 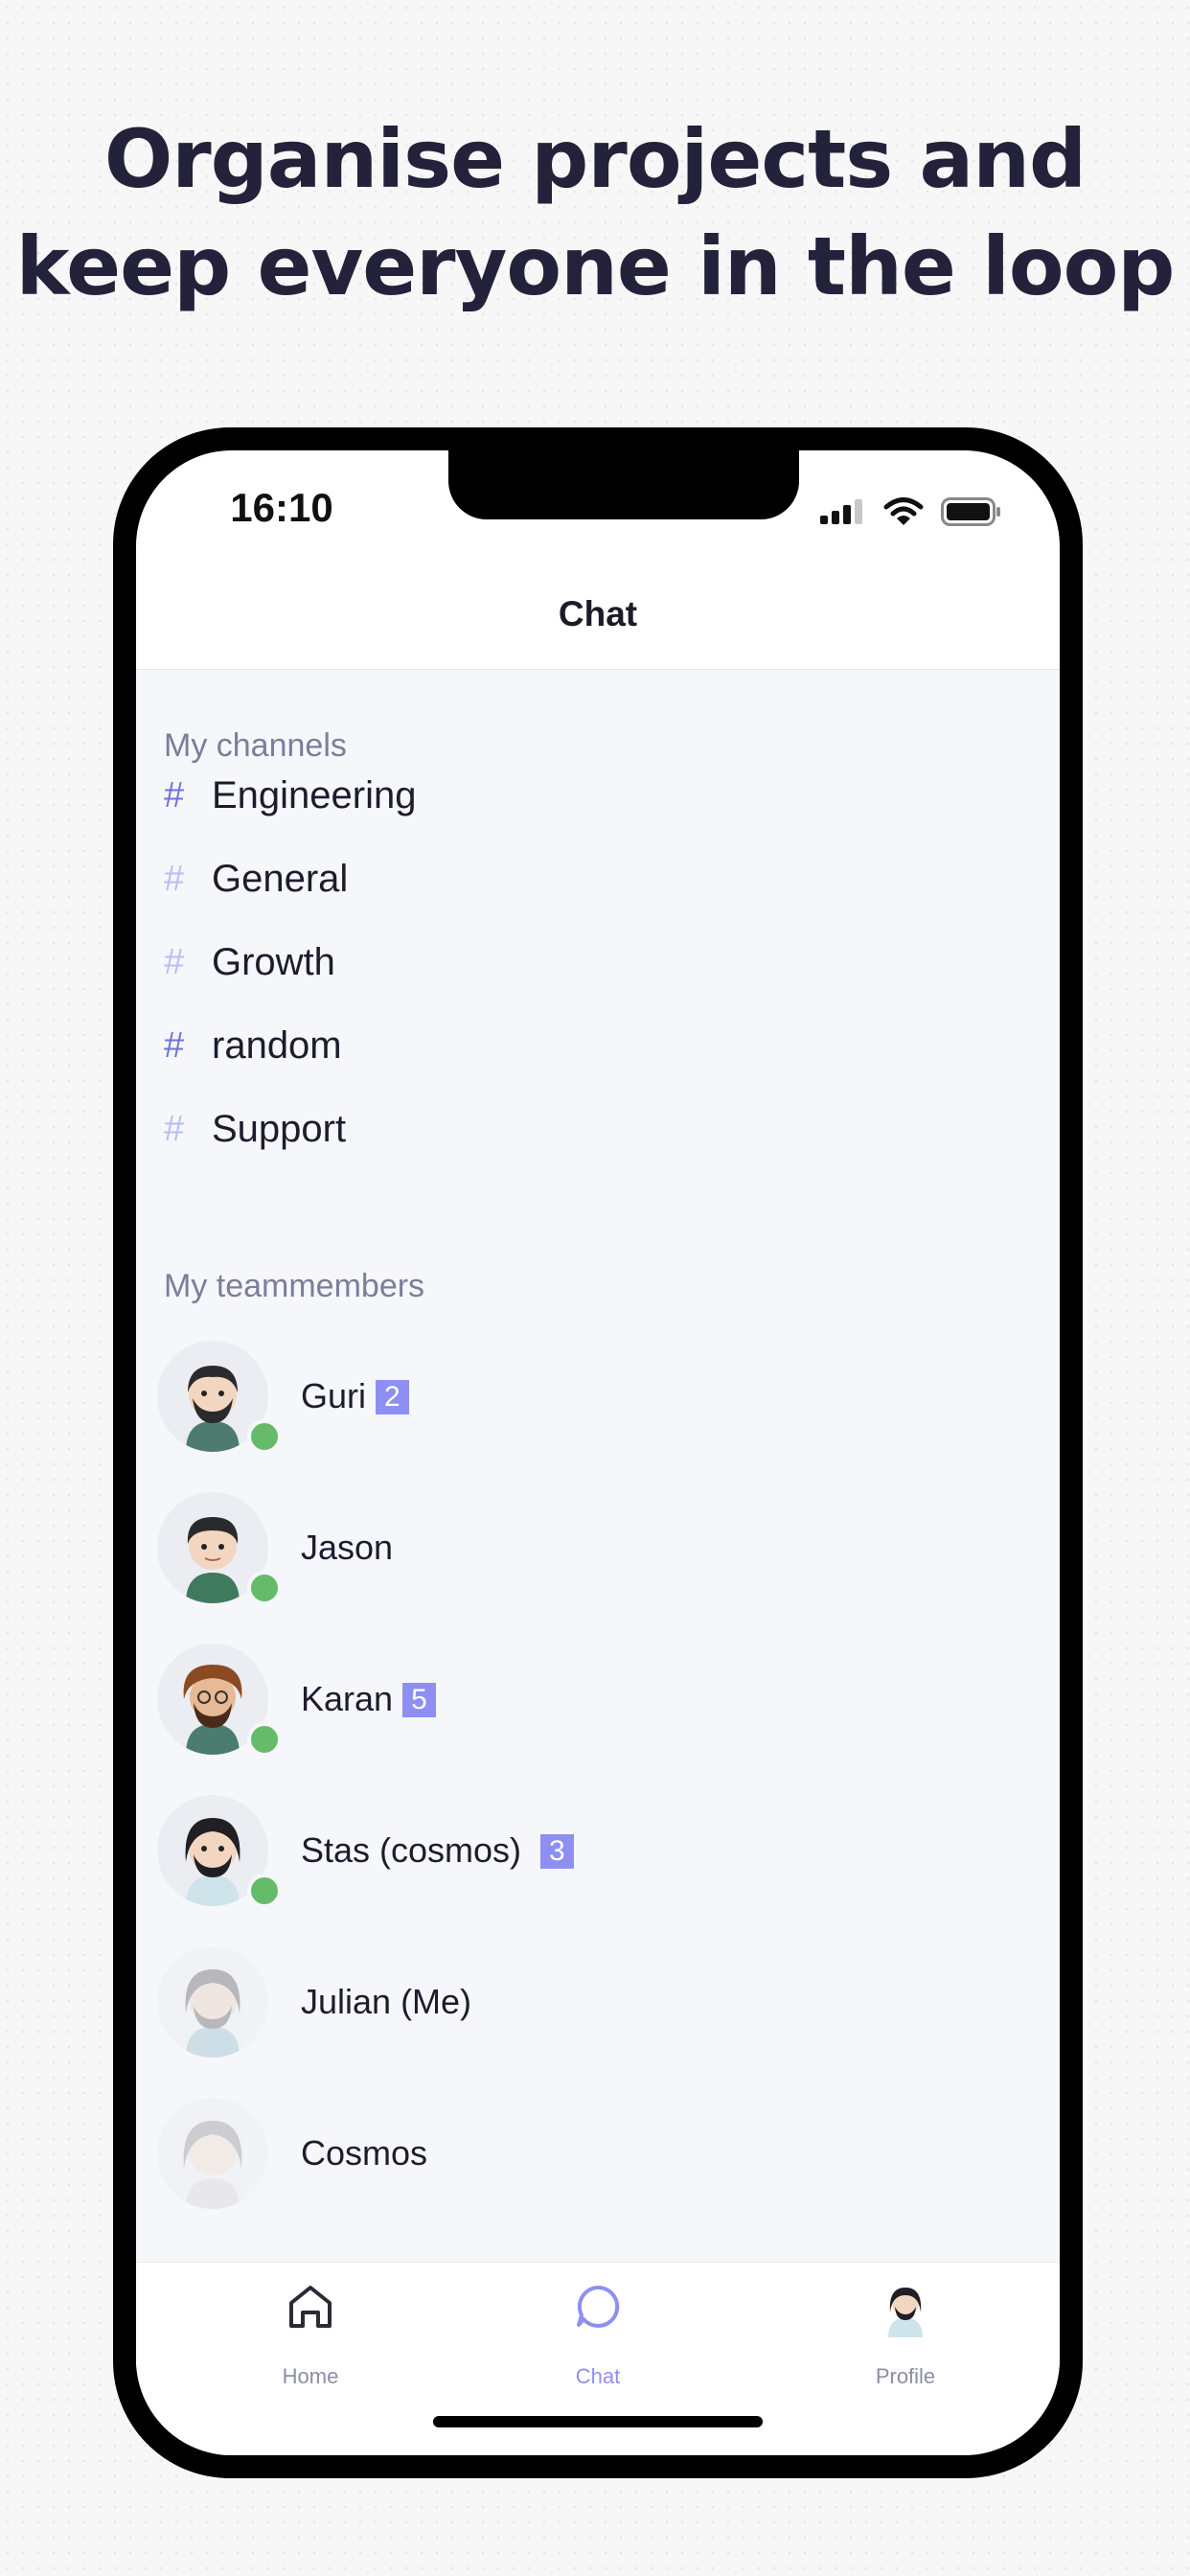 I want to click on teammember-item-jason: Jason, so click(x=598, y=1547).